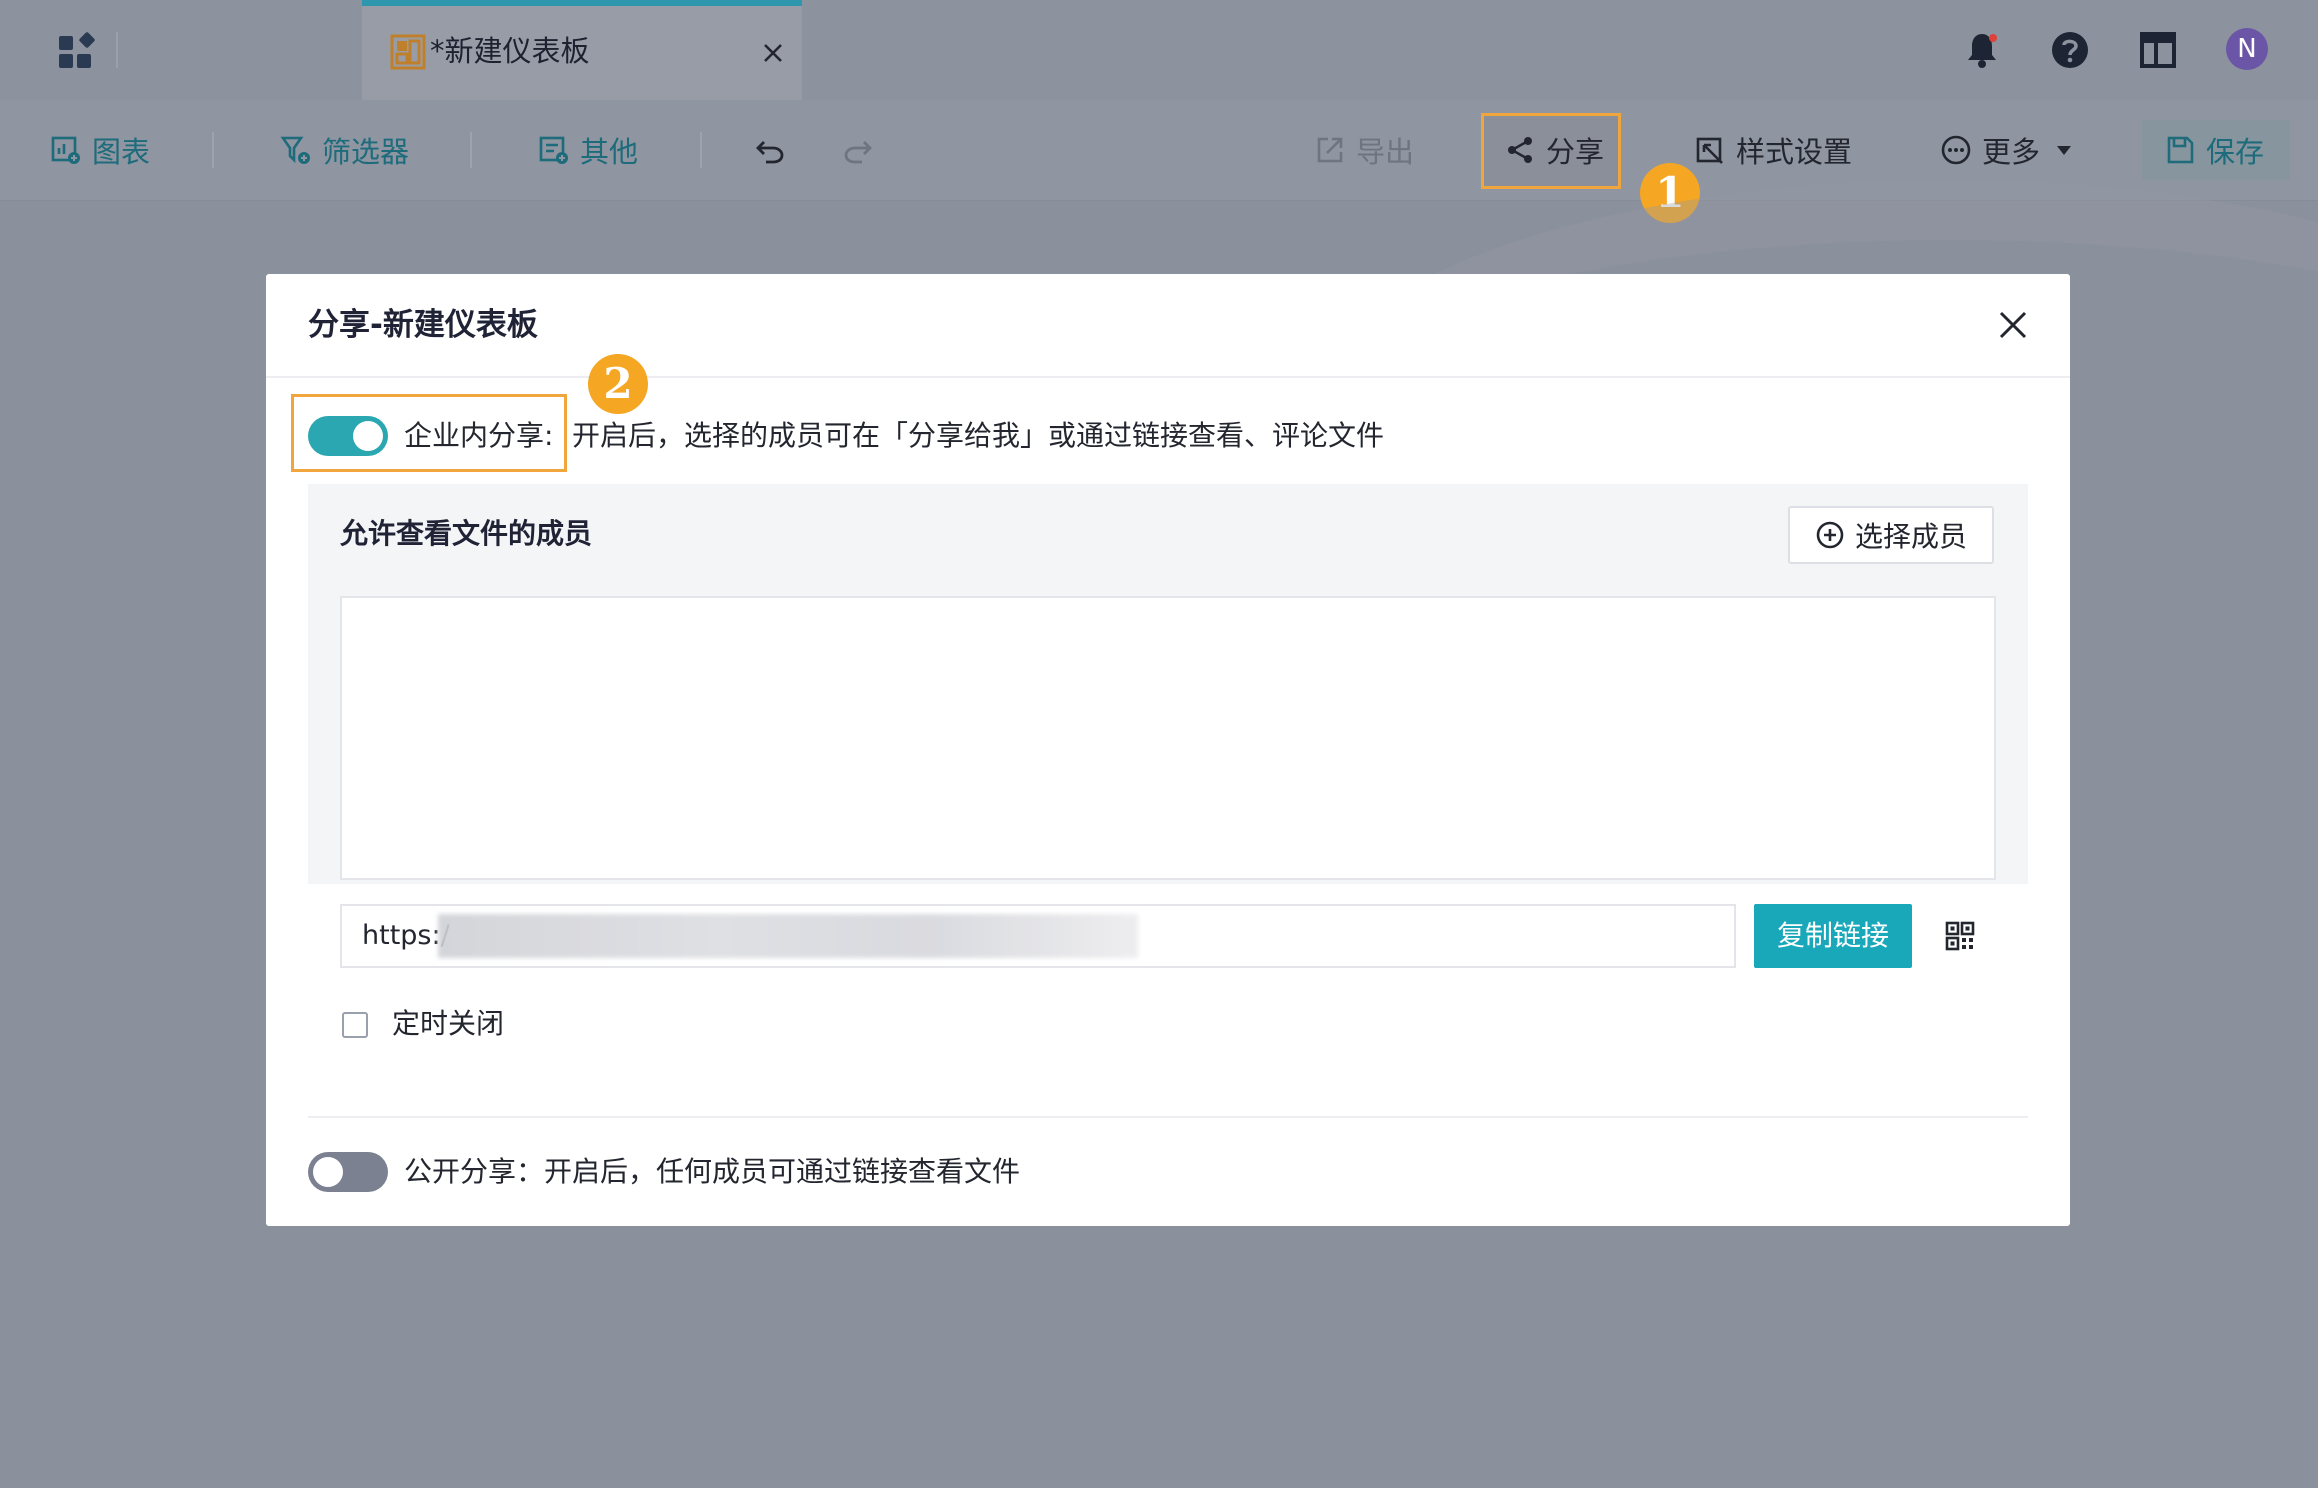 This screenshot has width=2318, height=1488. I want to click on timed-close-label: 定时关闭, so click(448, 1023).